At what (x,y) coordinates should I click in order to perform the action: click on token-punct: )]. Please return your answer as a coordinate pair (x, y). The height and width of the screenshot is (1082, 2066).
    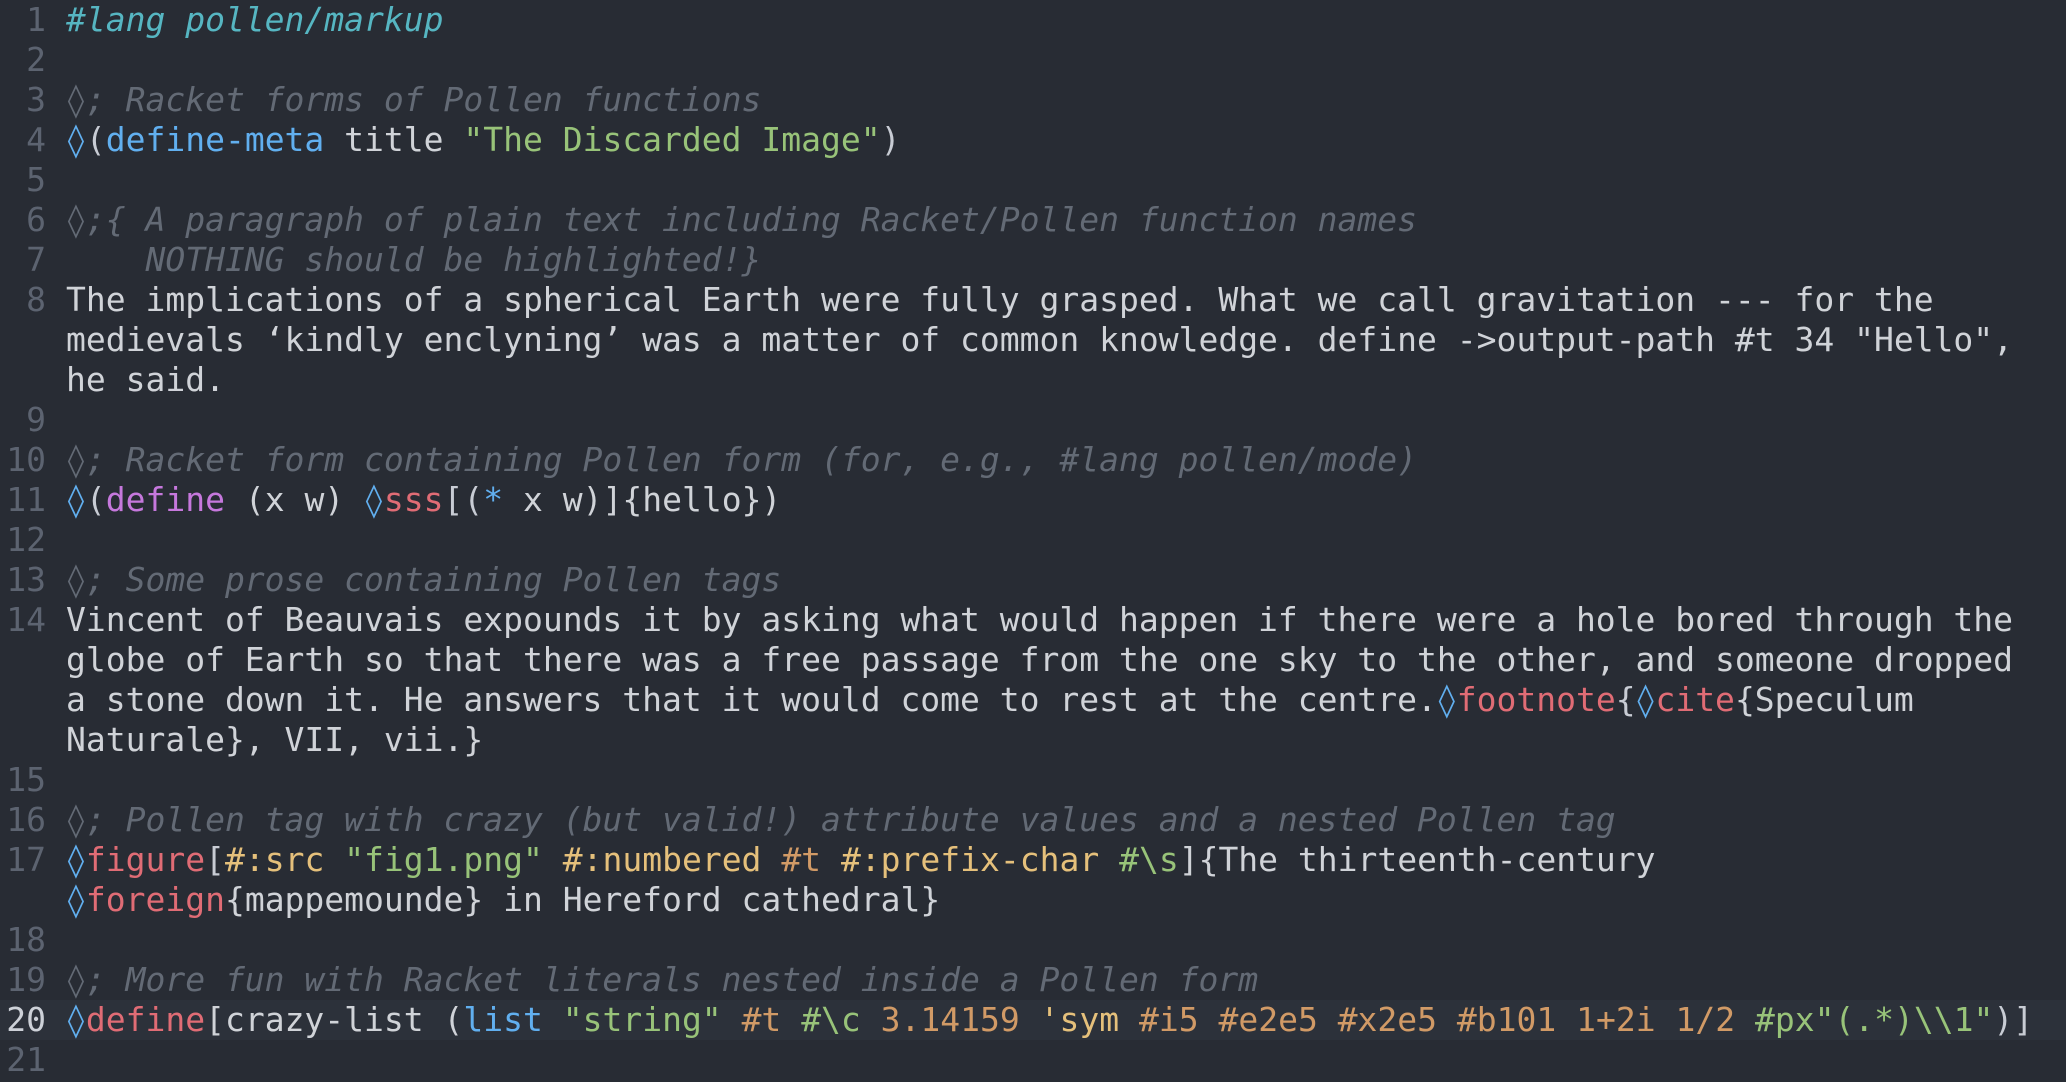
    Looking at the image, I should click on (2013, 1019).